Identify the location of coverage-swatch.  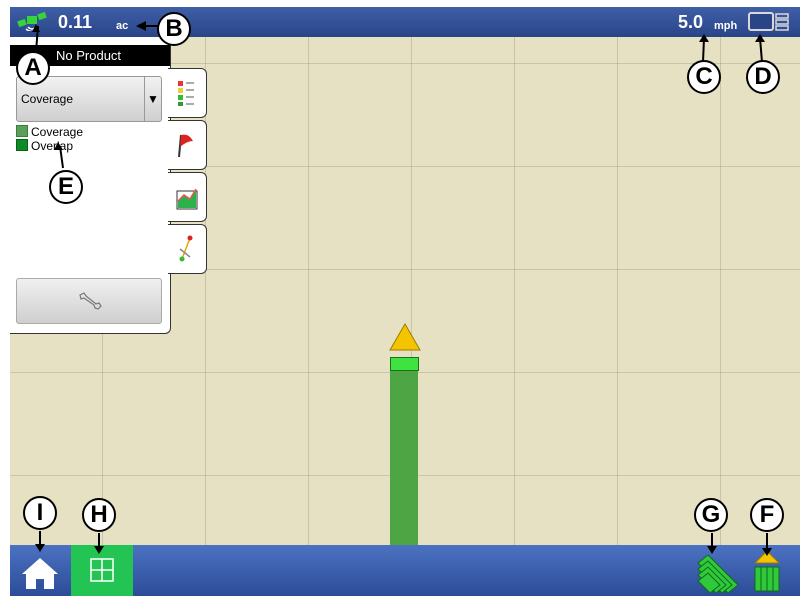
(22, 131).